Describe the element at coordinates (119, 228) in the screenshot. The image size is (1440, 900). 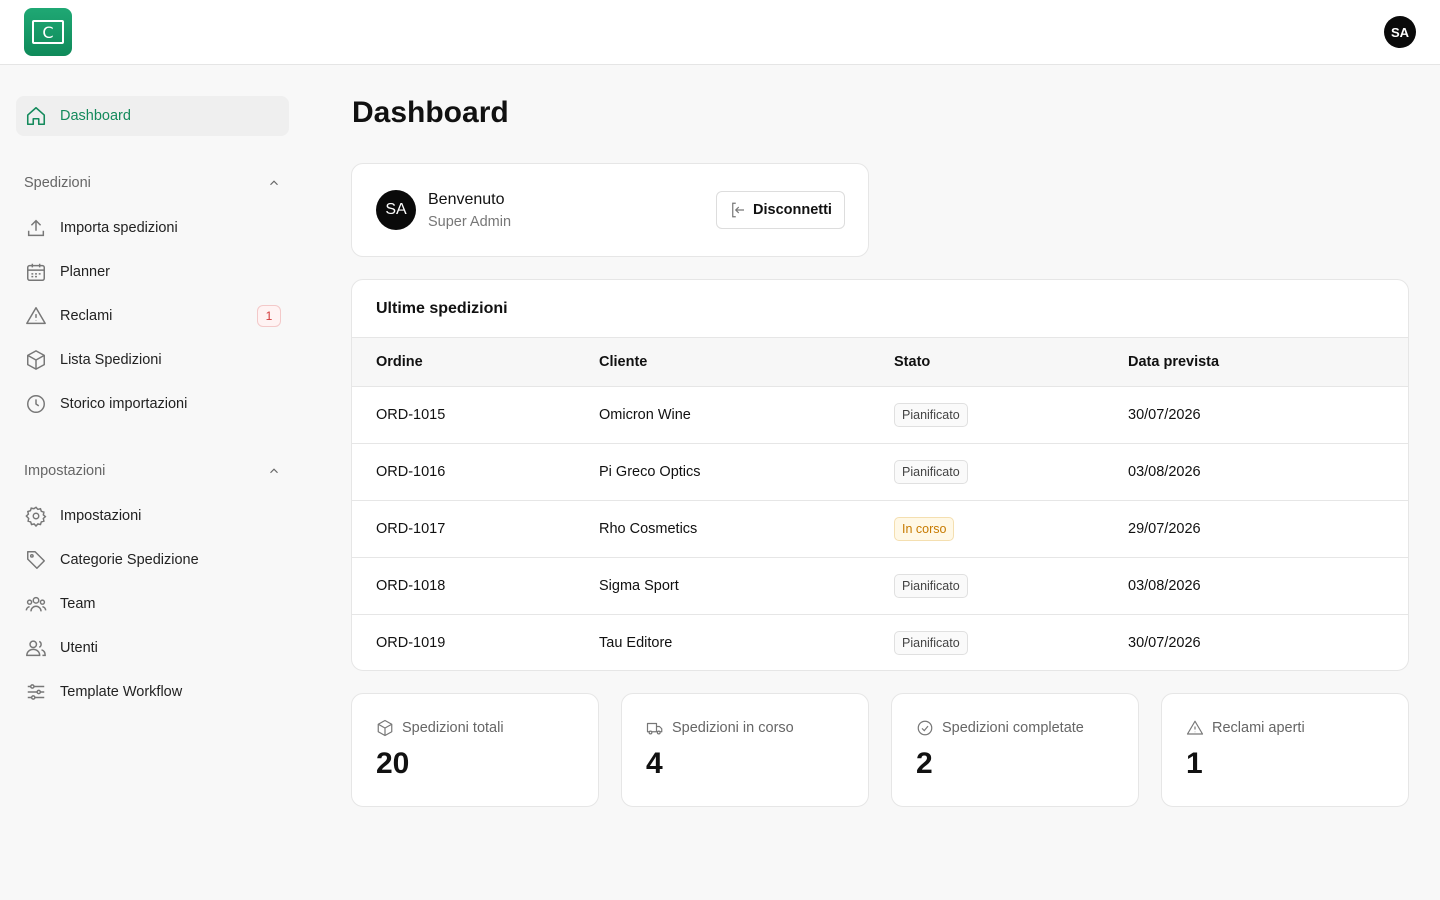
I see `sidebar-item-label: Importa spedizioni` at that location.